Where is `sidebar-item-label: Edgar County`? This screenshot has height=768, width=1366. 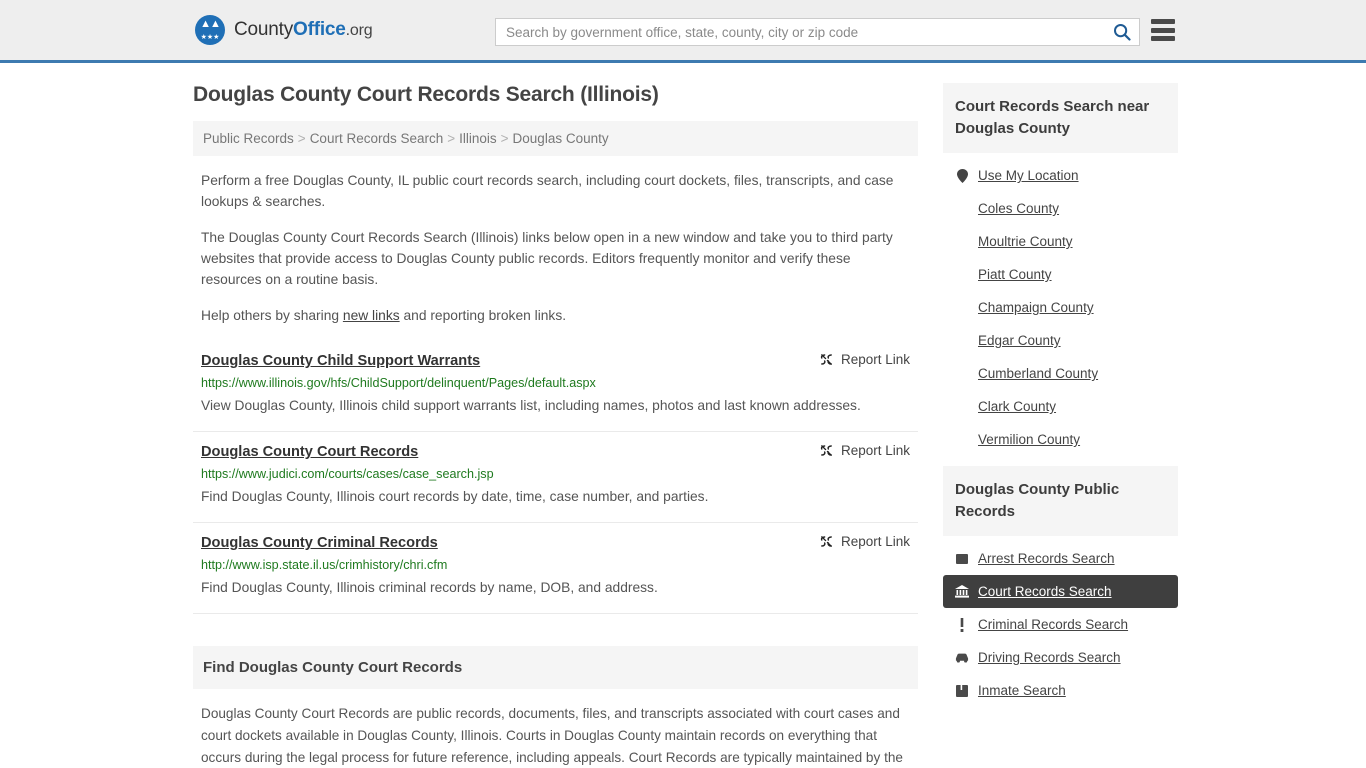
sidebar-item-label: Edgar County is located at coordinates (1019, 340).